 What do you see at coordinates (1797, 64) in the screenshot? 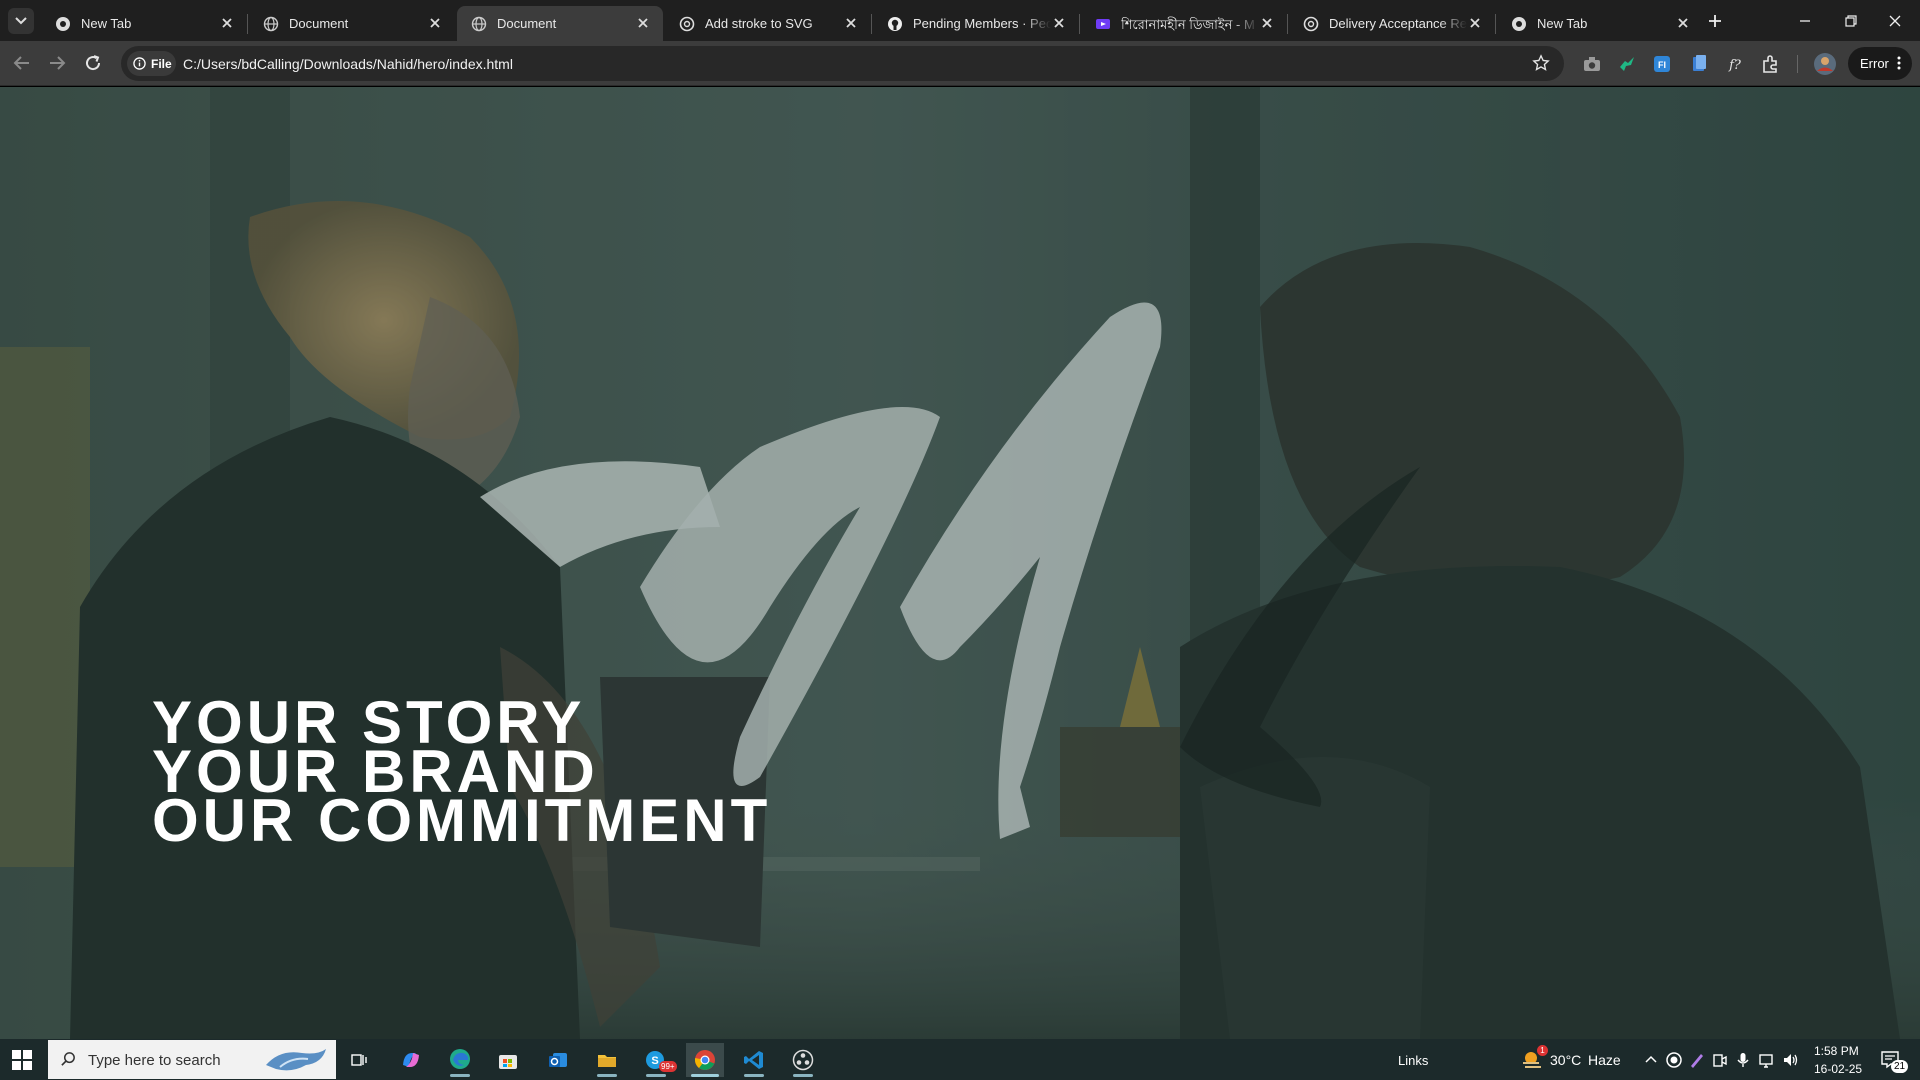
I see `toolbar-divider` at bounding box center [1797, 64].